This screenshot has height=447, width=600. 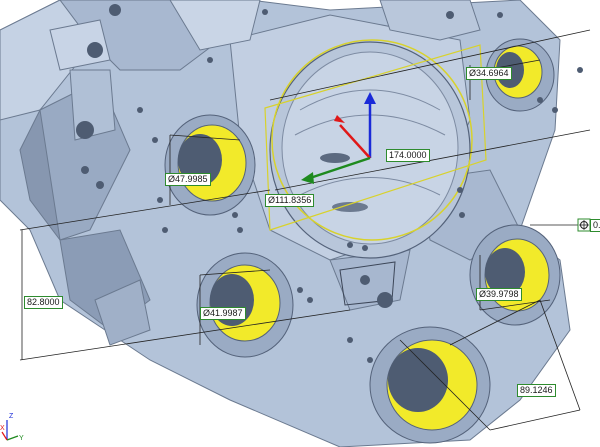 What do you see at coordinates (245, 305) in the screenshot?
I see `bore-lower-left` at bounding box center [245, 305].